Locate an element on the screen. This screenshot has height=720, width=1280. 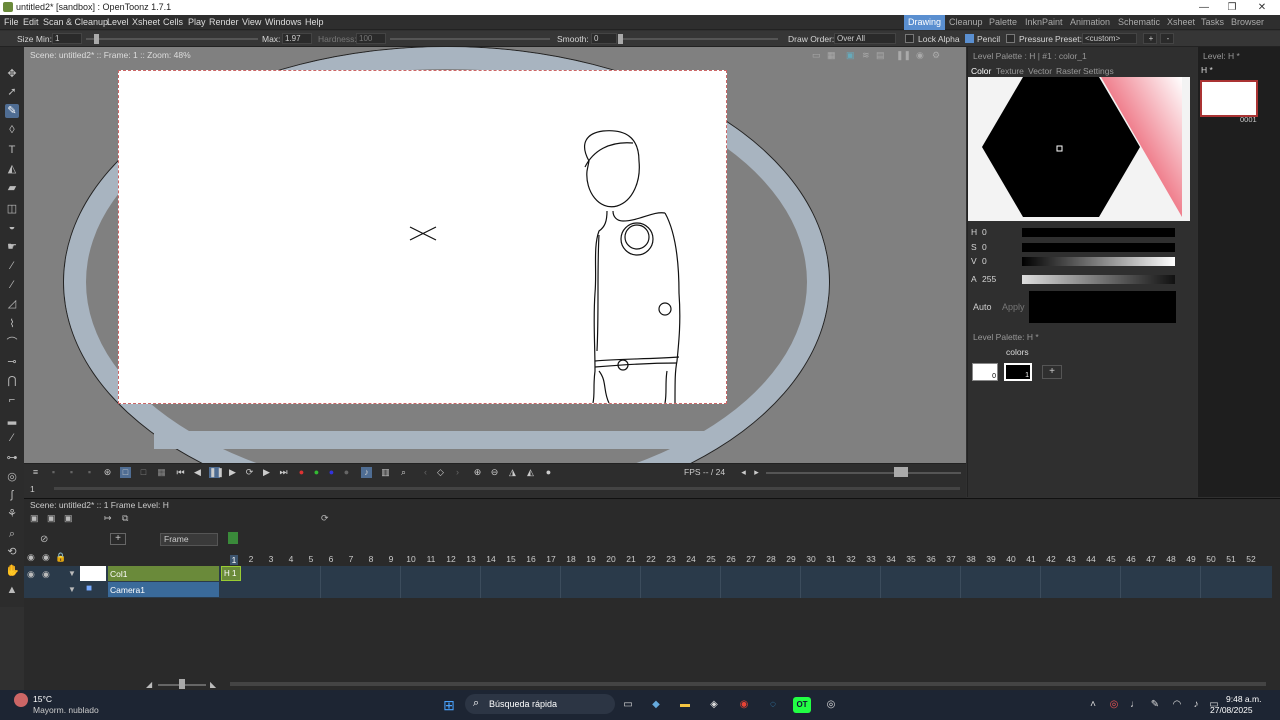
key-icon: ◇ is located at coordinates (440, 472).